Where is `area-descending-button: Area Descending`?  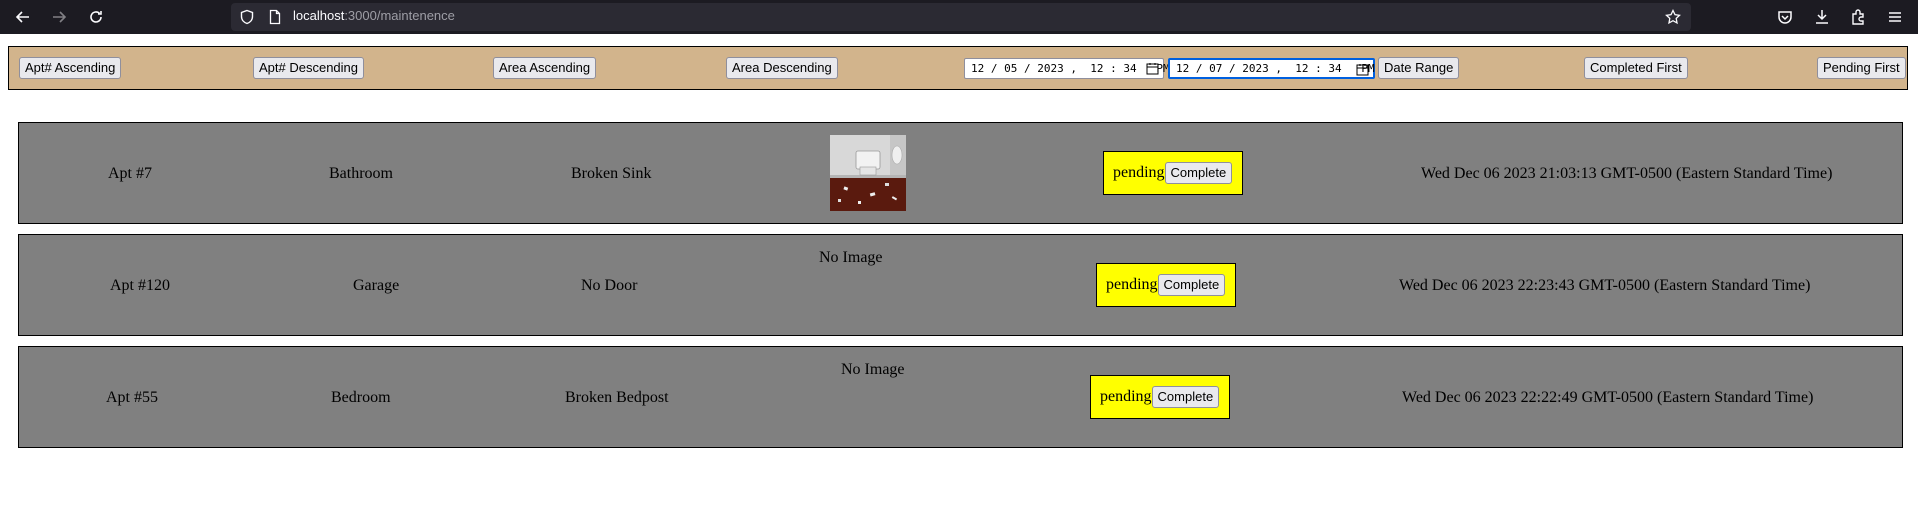 area-descending-button: Area Descending is located at coordinates (782, 68).